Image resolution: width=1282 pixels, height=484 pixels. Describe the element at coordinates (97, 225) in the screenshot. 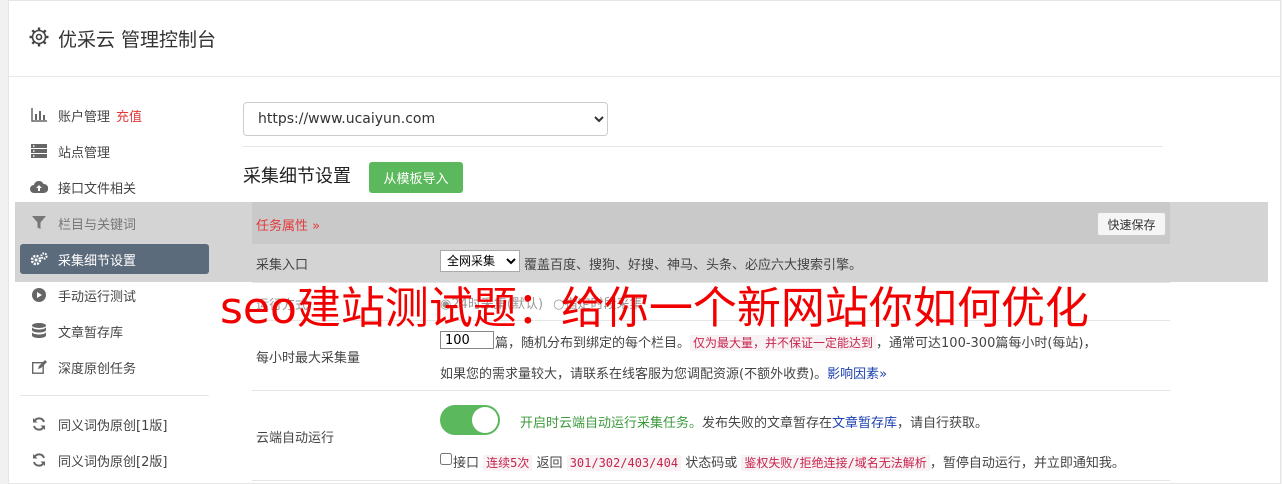

I see `sidebar-item-label: 栏目与关键词` at that location.